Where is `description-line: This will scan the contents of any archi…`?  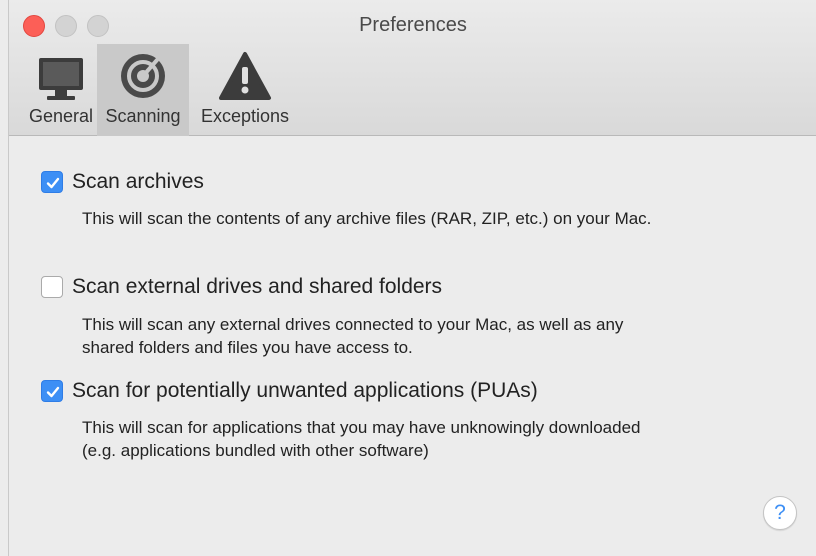
description-line: This will scan the contents of any archi… is located at coordinates (367, 218).